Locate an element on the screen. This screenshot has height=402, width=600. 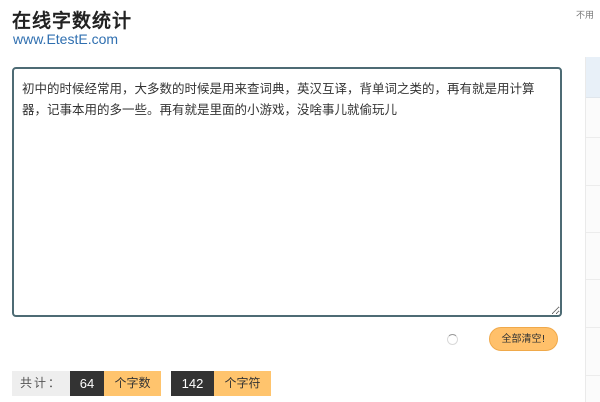
top-right-note: 不用 is located at coordinates (585, 16).